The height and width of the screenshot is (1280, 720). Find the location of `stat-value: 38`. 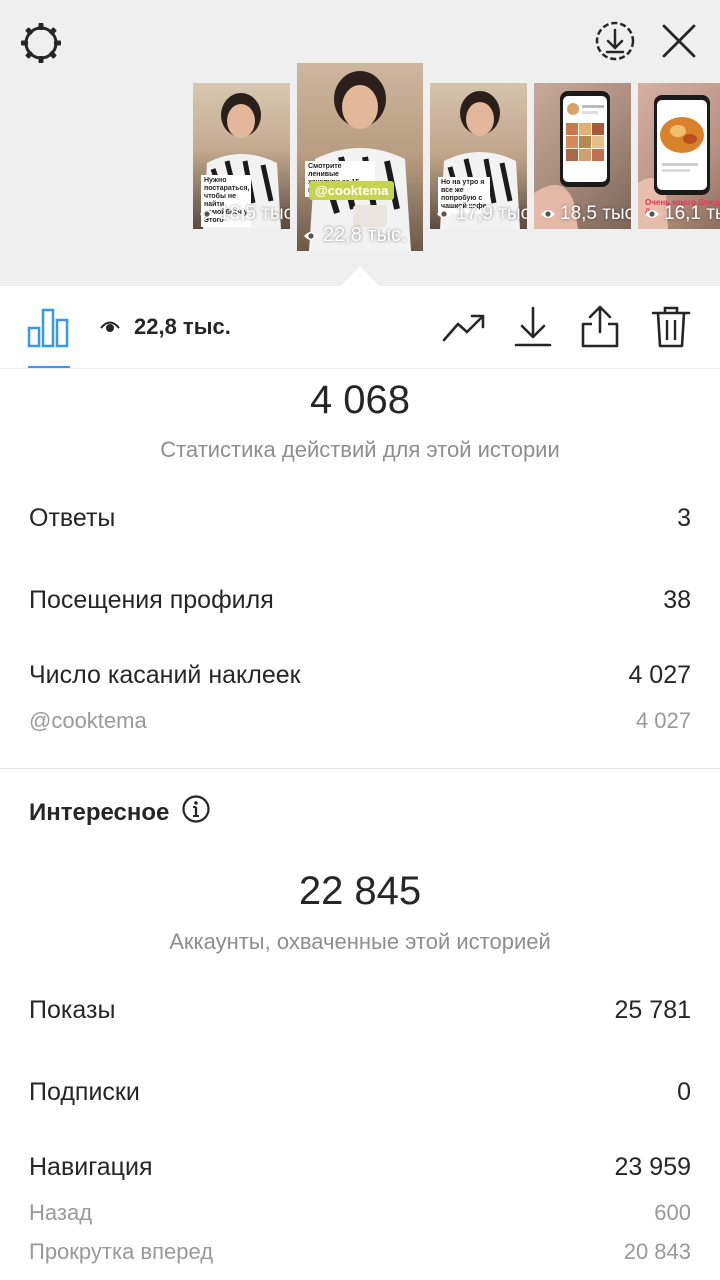

stat-value: 38 is located at coordinates (677, 600).